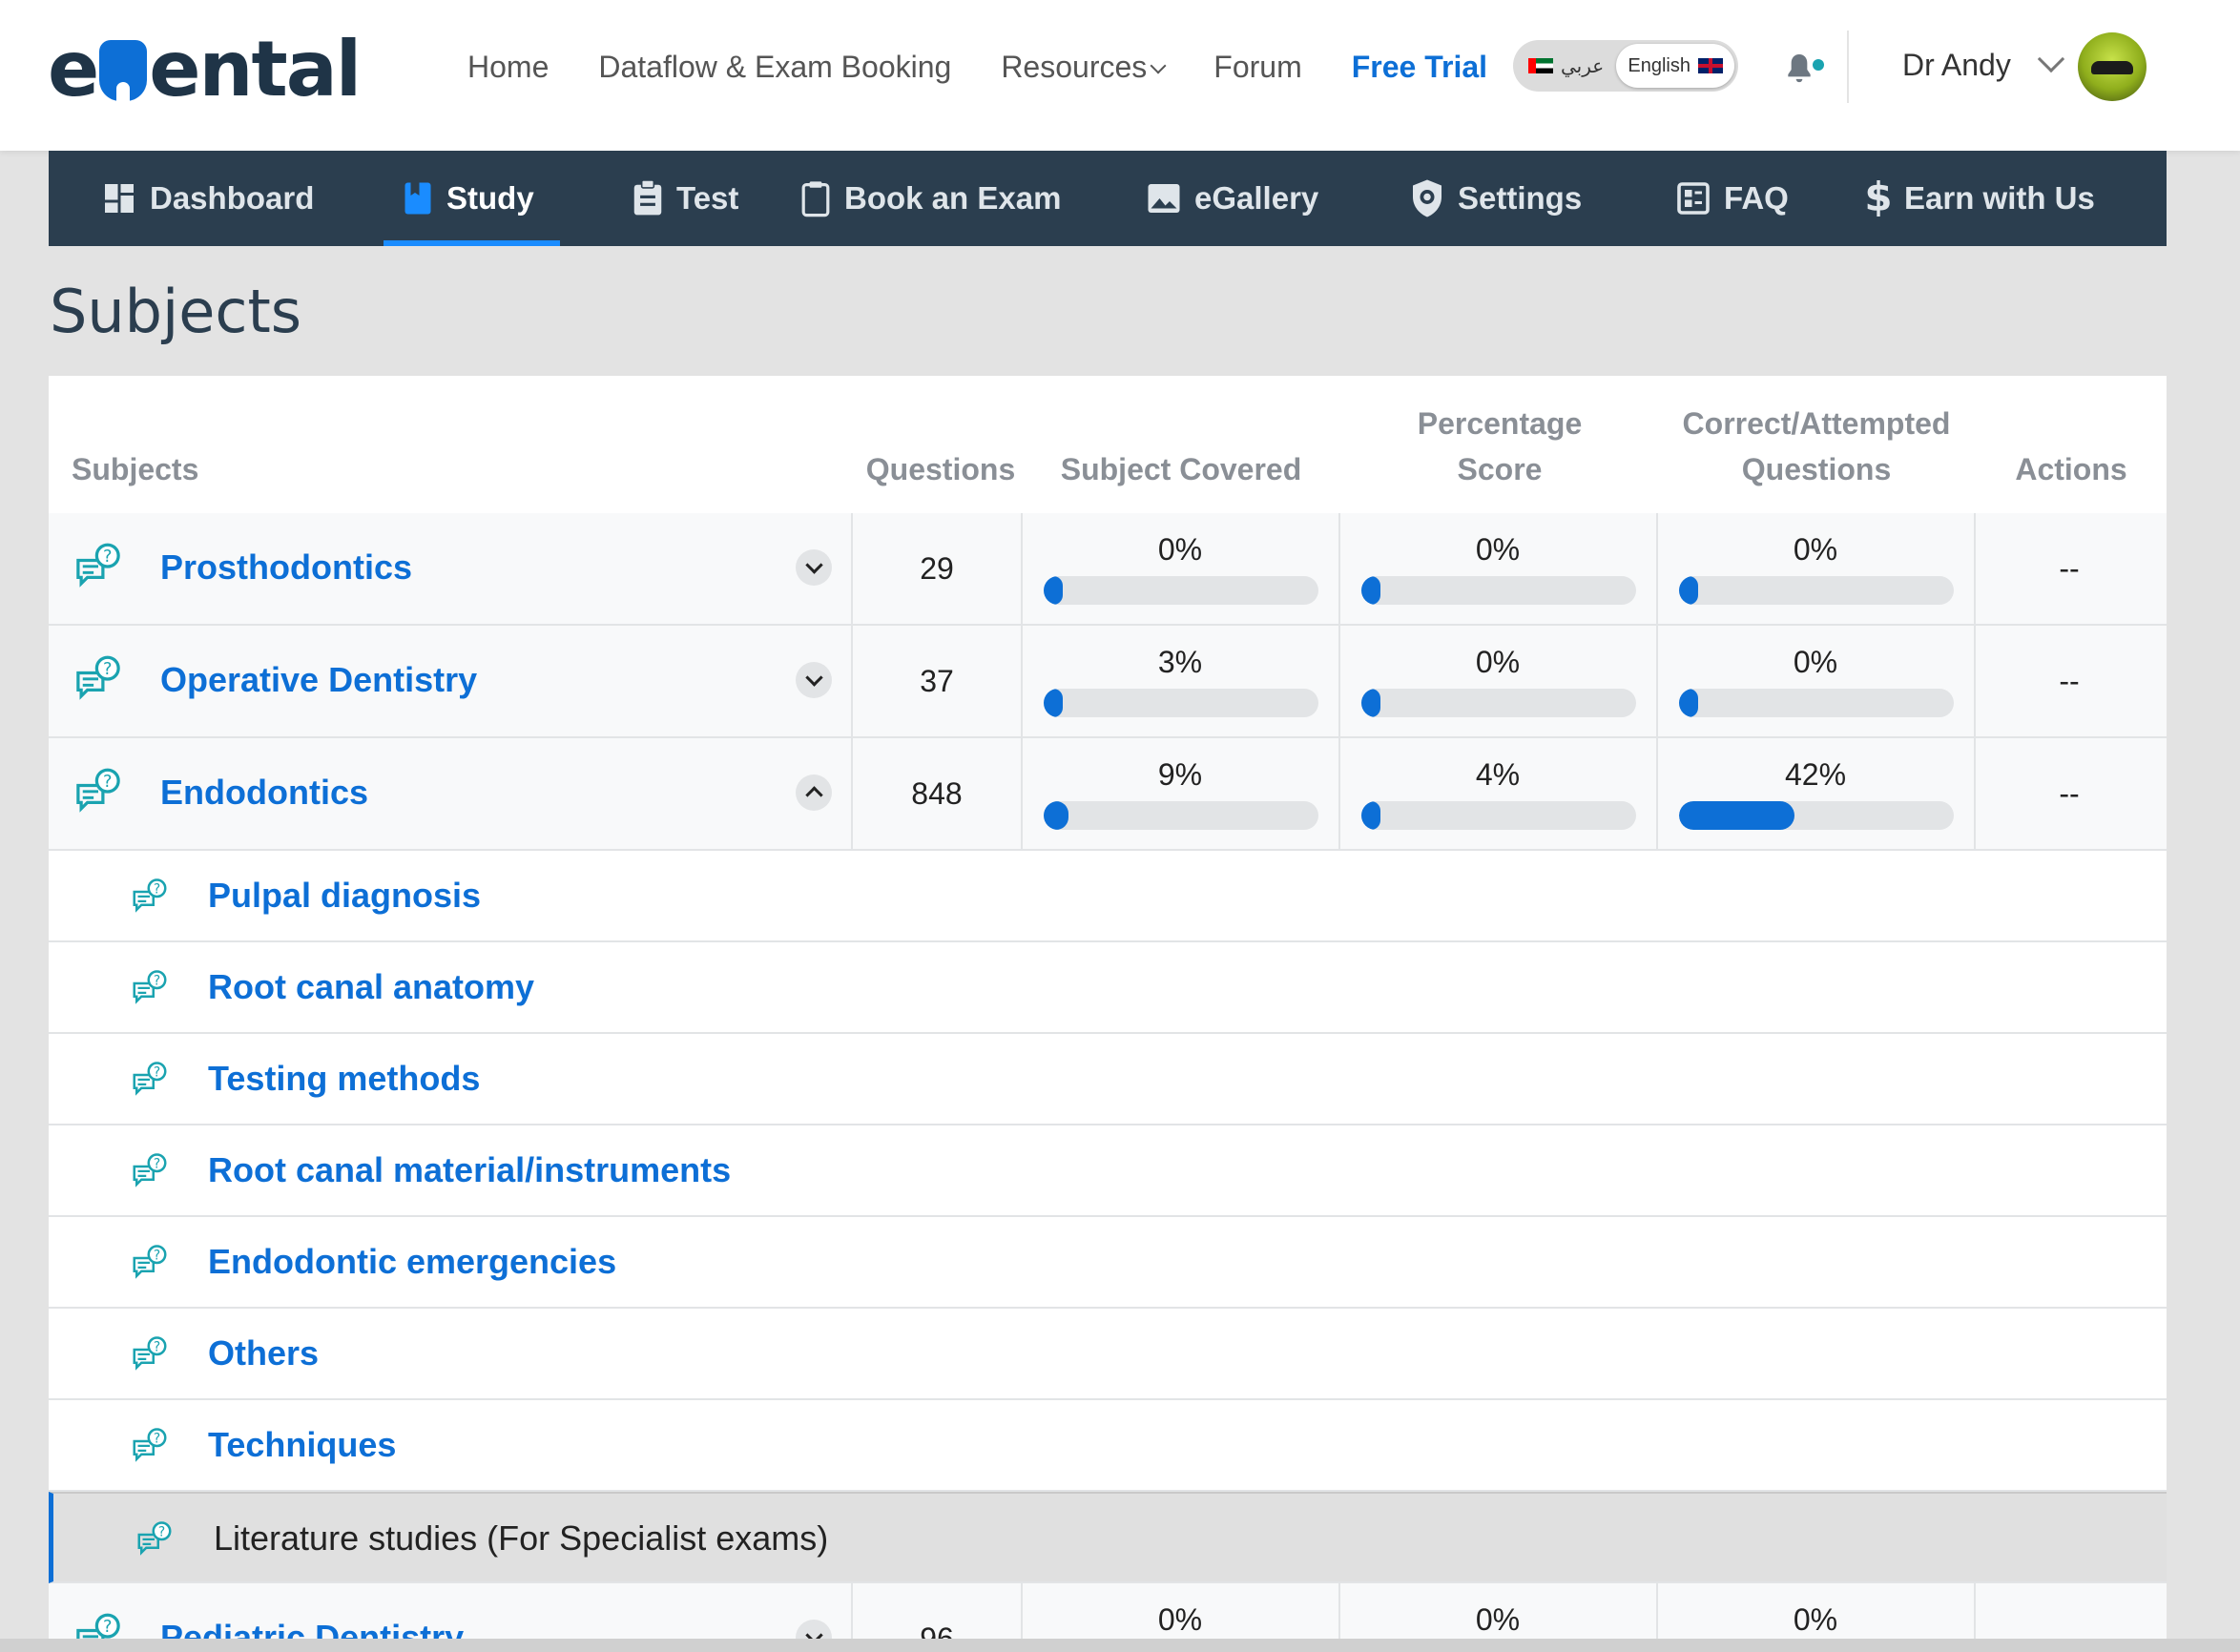  Describe the element at coordinates (1500, 424) in the screenshot. I see `header-percentage-label: Percentage` at that location.